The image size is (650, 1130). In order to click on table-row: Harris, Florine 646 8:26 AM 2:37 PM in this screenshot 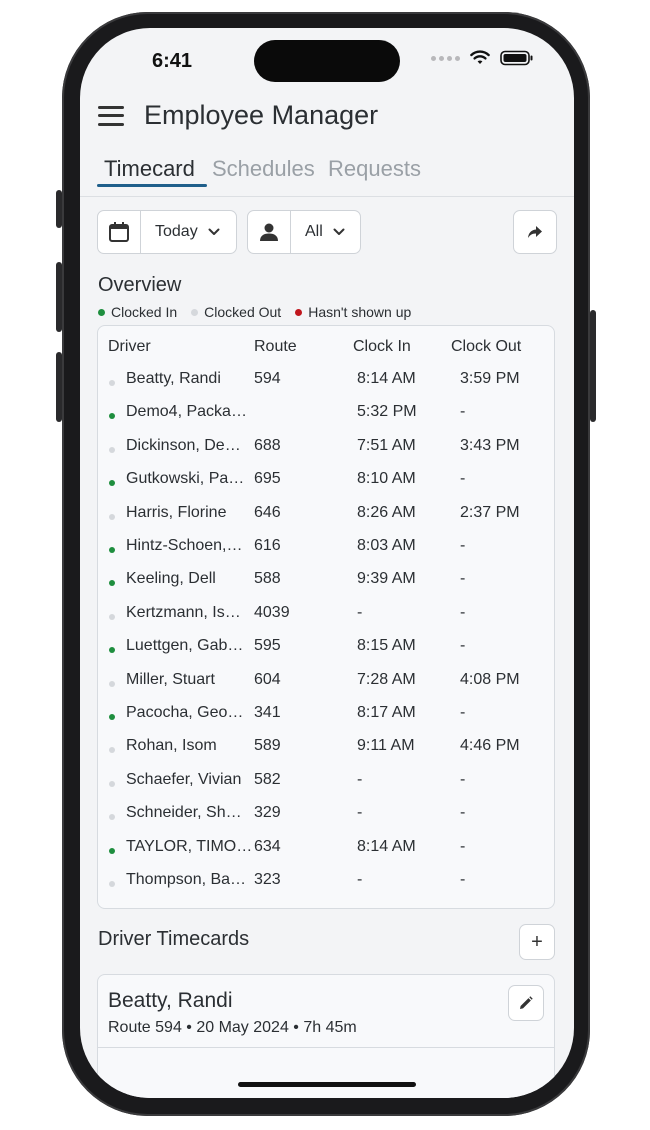, I will do `click(326, 520)`.